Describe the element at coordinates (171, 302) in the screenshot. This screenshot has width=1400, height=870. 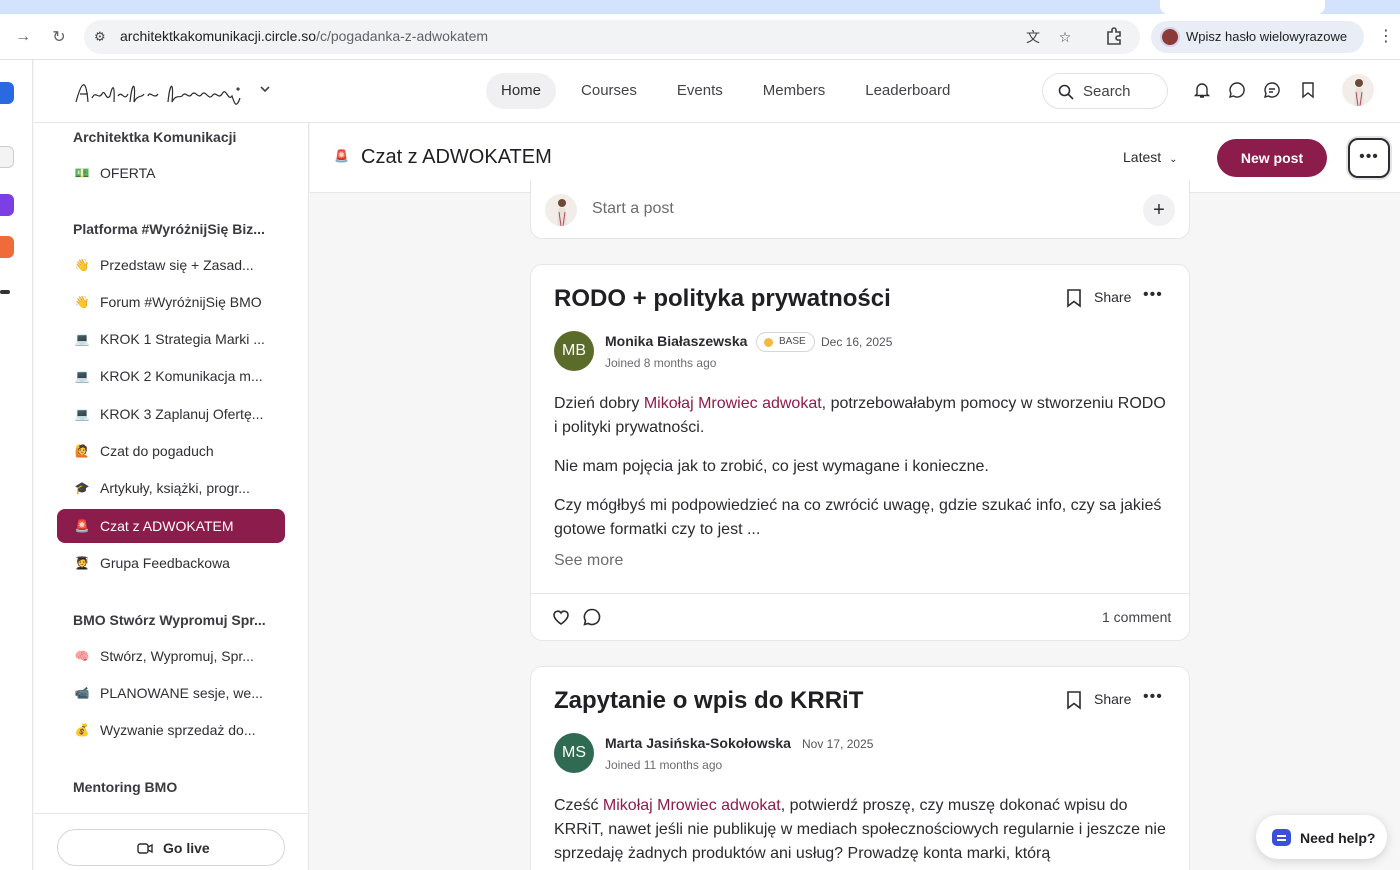
I see `sidebar-item-forum: 👋 Forum #WyróżnijSię BMO` at that location.